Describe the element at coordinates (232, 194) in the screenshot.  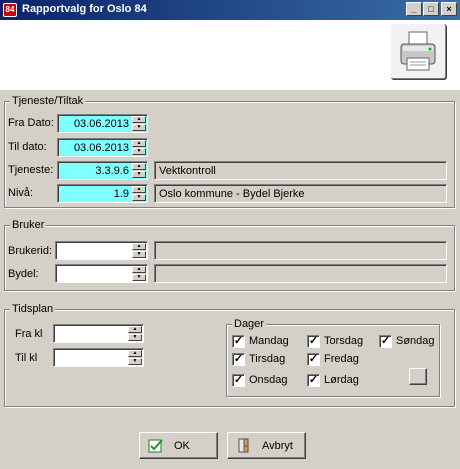
I see `niva-description-text: Oslo kommune - Bydel Bjerke` at that location.